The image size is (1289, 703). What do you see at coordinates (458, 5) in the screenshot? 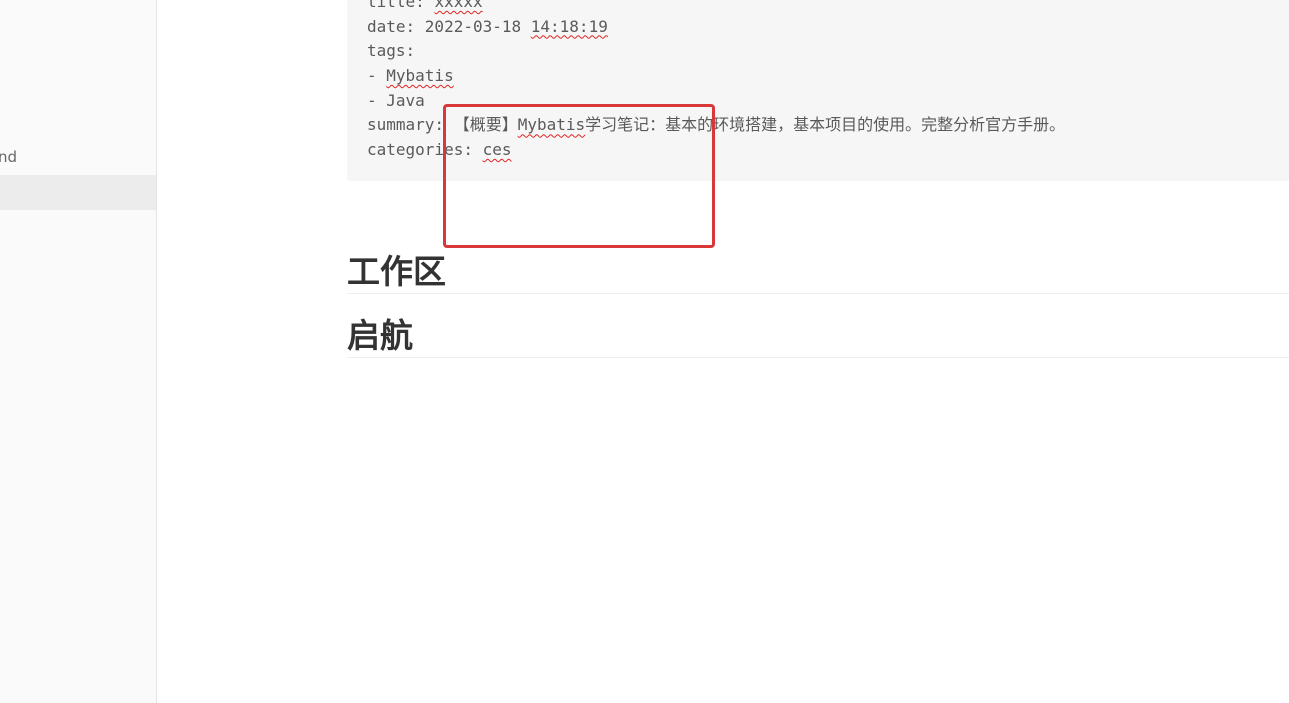
I see `title-value: xxxxx` at bounding box center [458, 5].